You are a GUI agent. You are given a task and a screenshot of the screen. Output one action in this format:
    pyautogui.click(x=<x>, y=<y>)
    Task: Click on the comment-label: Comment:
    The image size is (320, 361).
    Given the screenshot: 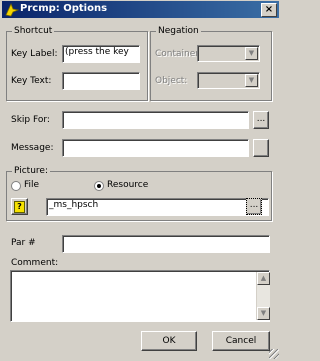 What is the action you would take?
    pyautogui.click(x=35, y=263)
    